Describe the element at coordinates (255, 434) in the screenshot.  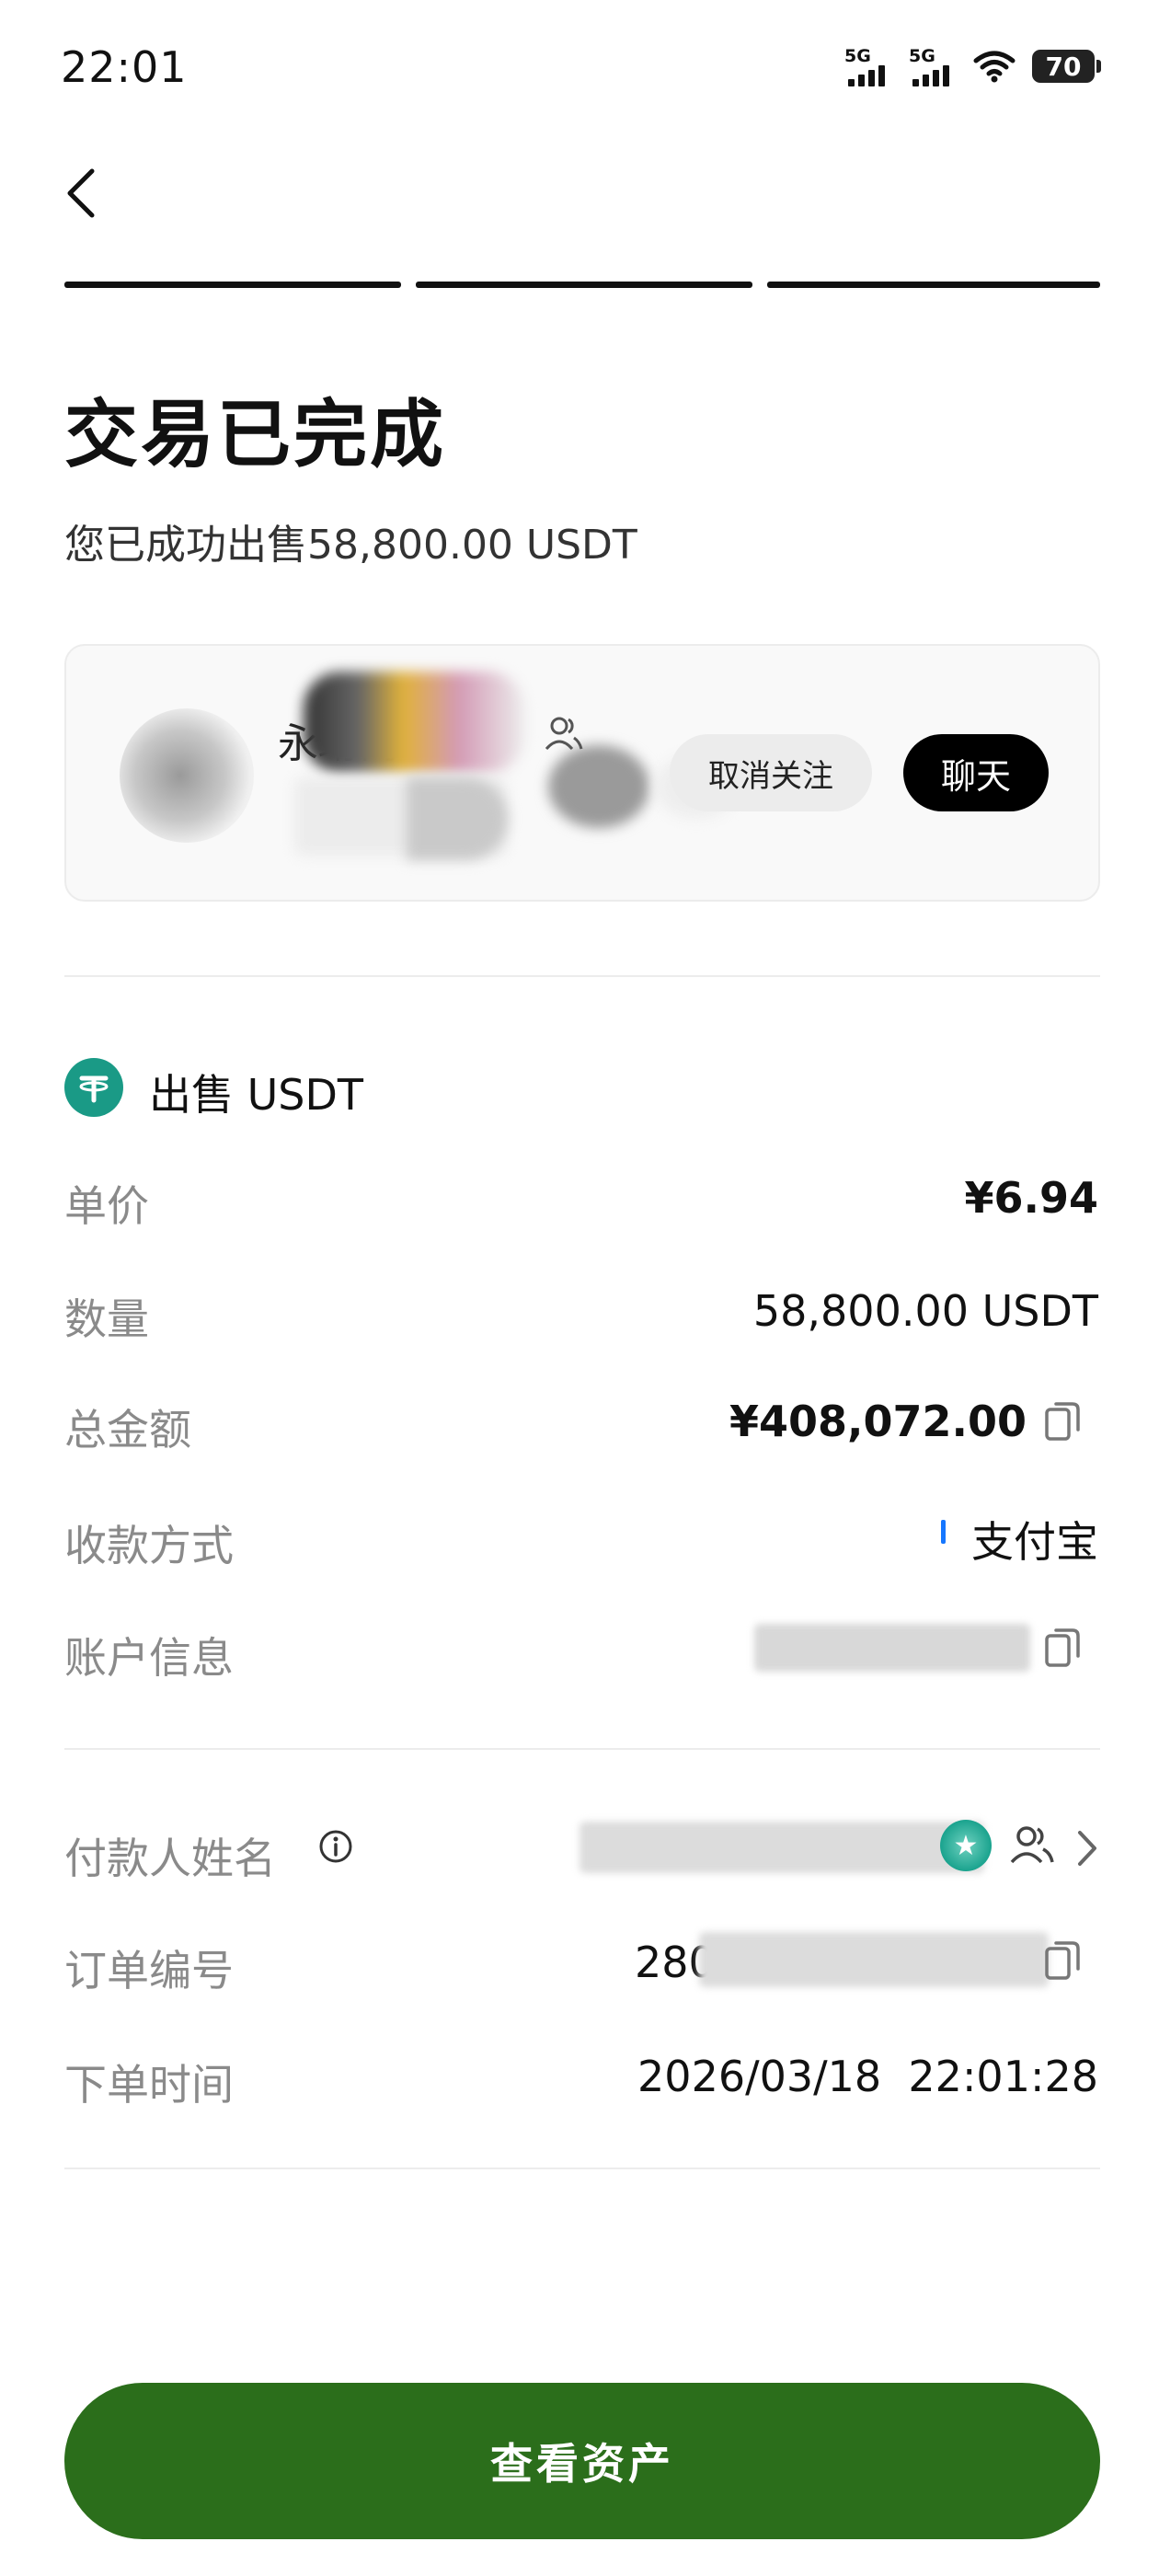
I see `page-title: 交易已完成` at that location.